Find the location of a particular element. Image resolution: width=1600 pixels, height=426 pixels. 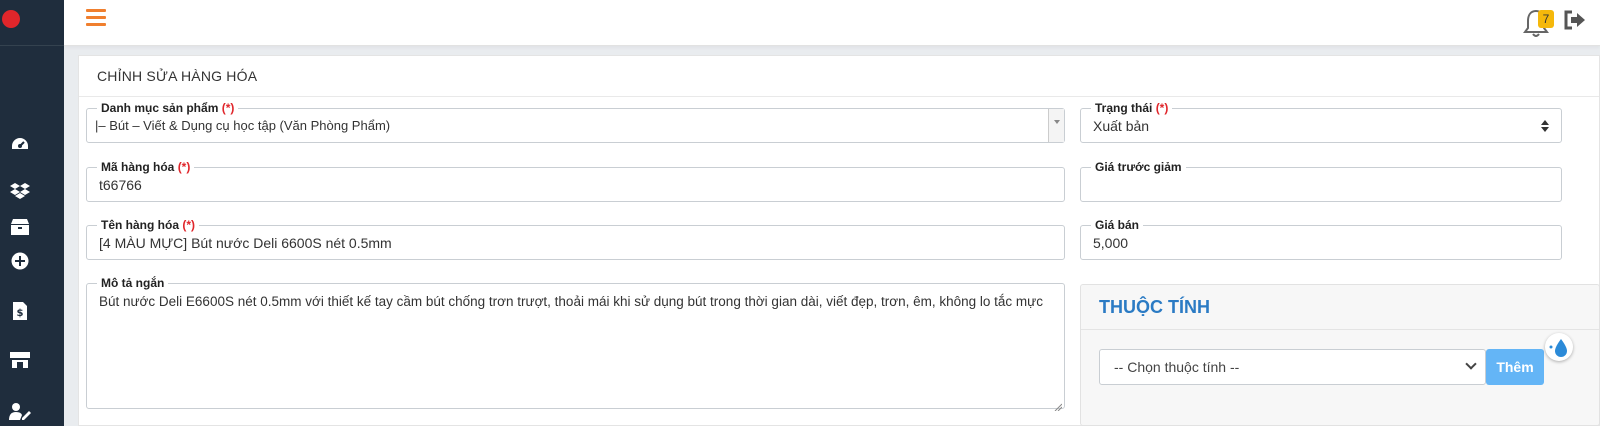

water-drop-icon is located at coordinates (1558, 348).